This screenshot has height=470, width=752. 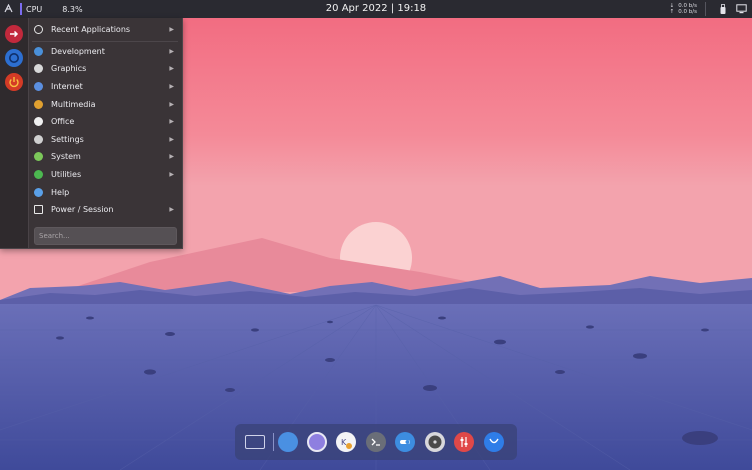 I want to click on office-icon, so click(x=38, y=122).